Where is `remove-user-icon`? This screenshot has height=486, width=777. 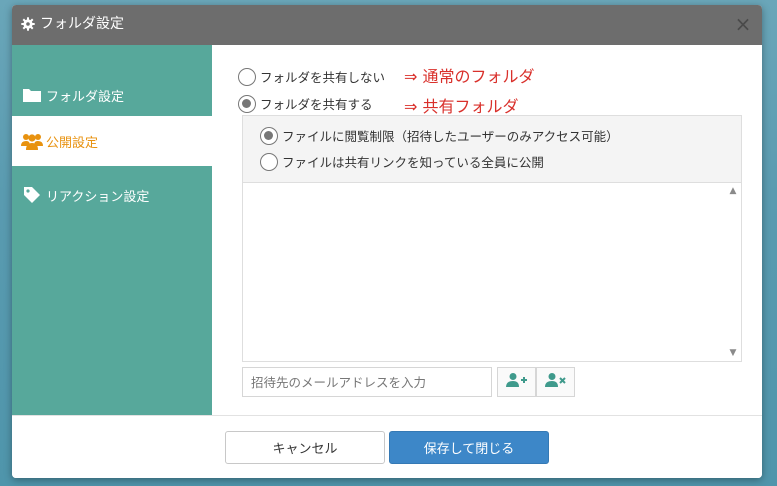 remove-user-icon is located at coordinates (555, 382).